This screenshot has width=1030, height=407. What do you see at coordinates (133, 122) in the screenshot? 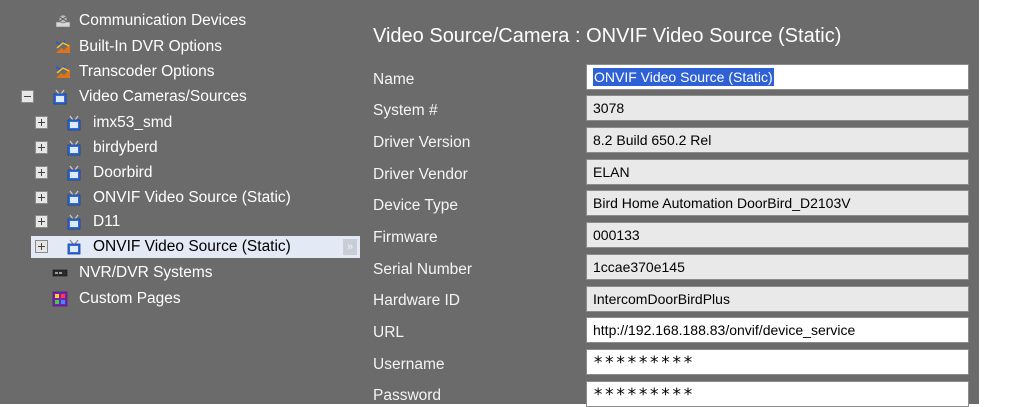
I see `tree-item-label: imx53_smd` at bounding box center [133, 122].